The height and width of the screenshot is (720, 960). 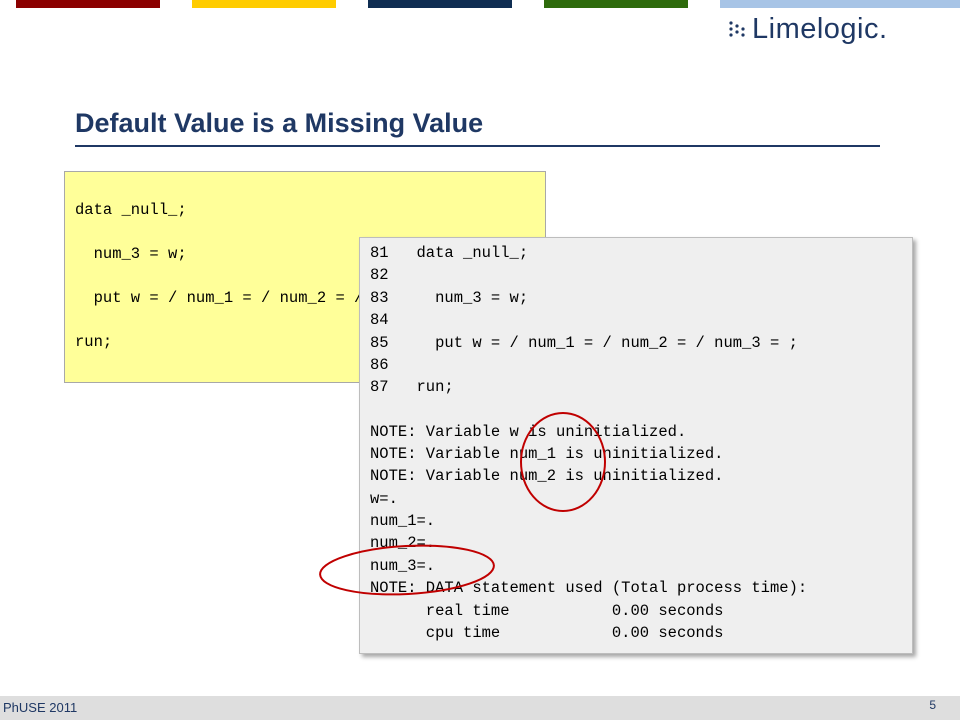 I want to click on logo-text: Limelogic., so click(x=820, y=29).